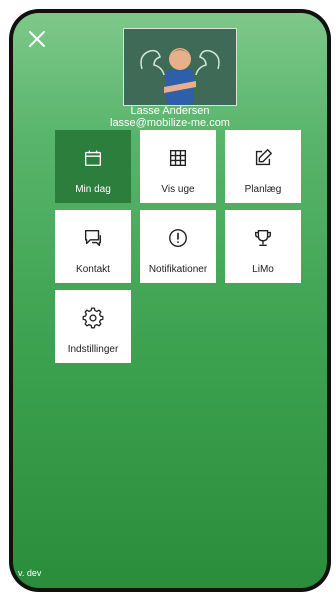  I want to click on close-icon, so click(37, 39).